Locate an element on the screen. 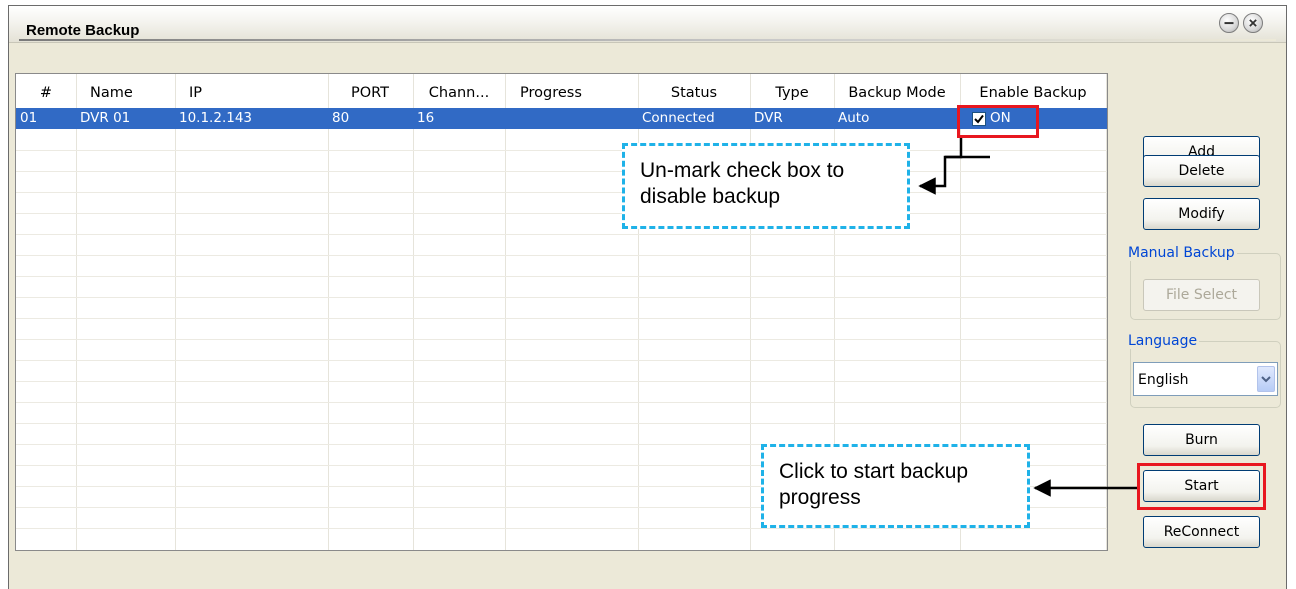  title-underline is located at coordinates (647, 40).